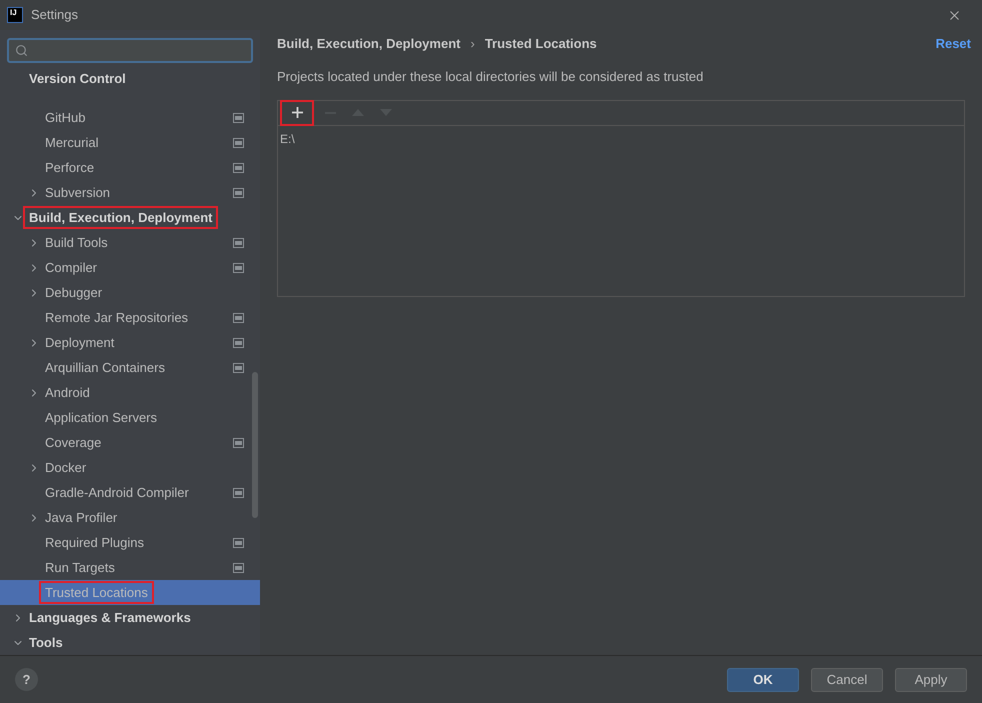  What do you see at coordinates (96, 592) in the screenshot?
I see `tree-item-label: Trusted Locations` at bounding box center [96, 592].